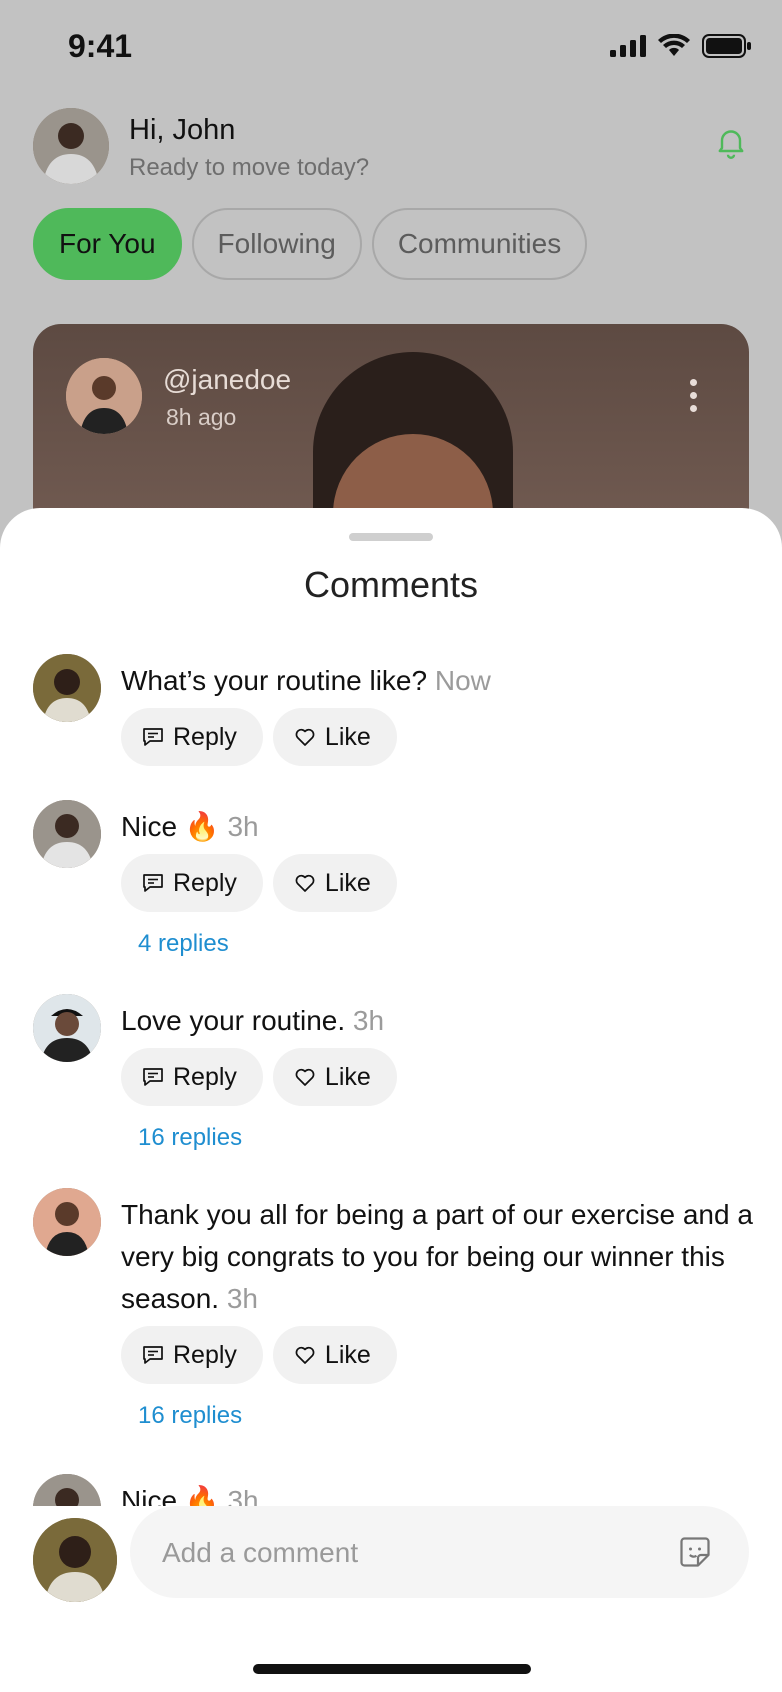 The image size is (782, 1692). What do you see at coordinates (107, 244) in the screenshot?
I see `tab-for-you: For You` at bounding box center [107, 244].